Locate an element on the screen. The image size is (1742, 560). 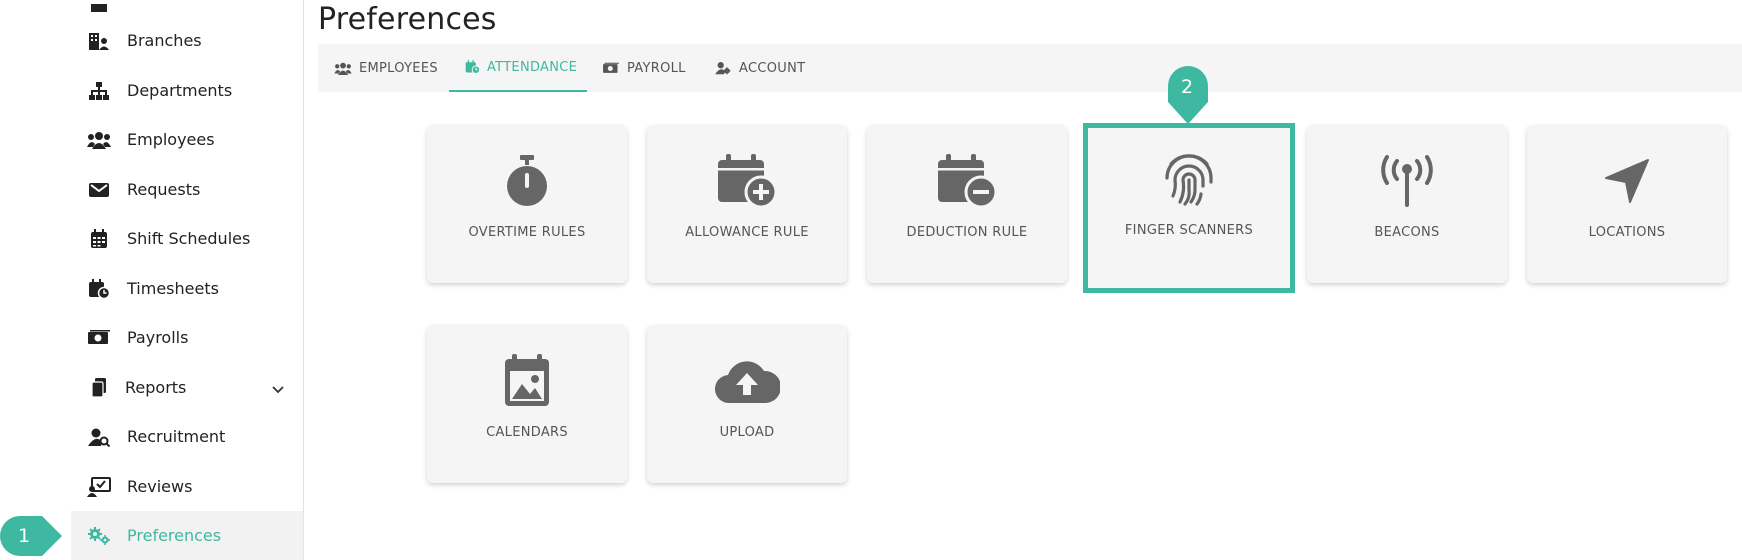
card-label: FINGER SCANNERS is located at coordinates (1189, 230).